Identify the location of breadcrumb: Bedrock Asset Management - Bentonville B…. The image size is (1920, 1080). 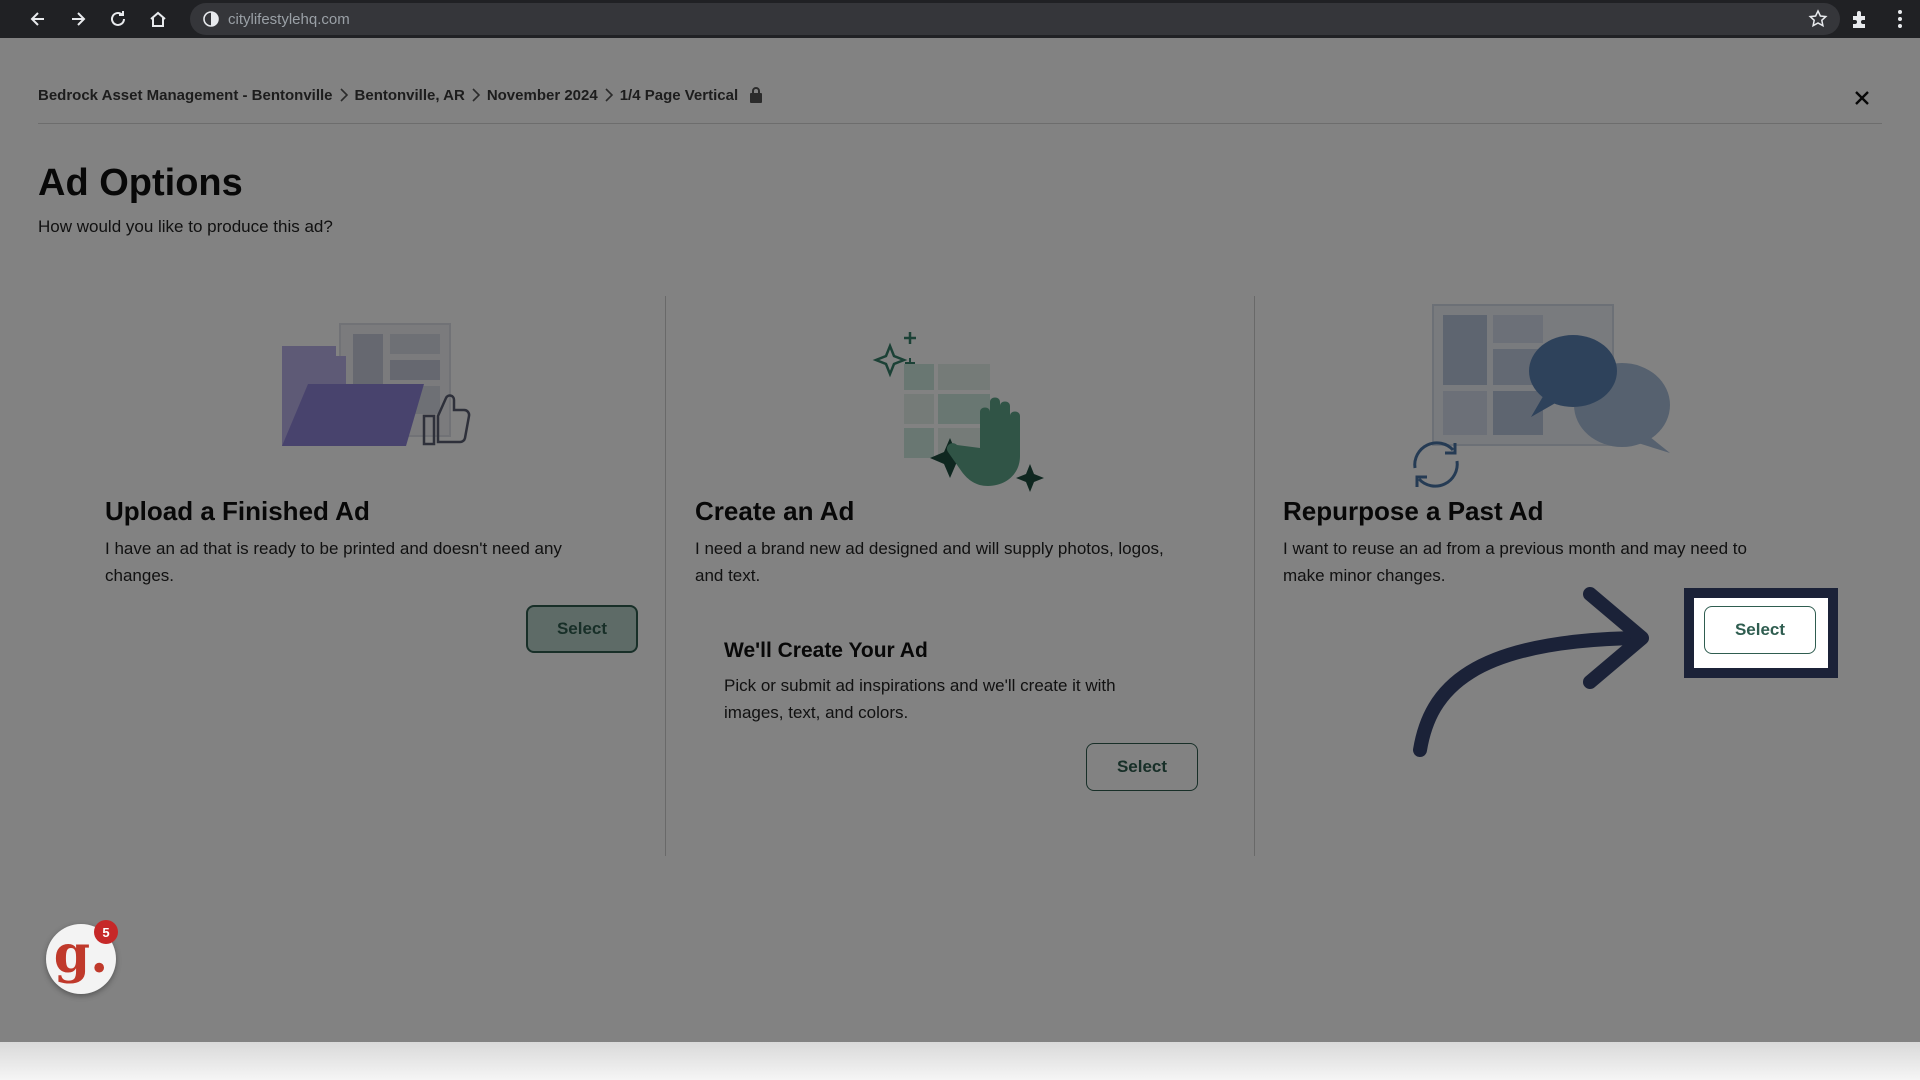
(401, 95).